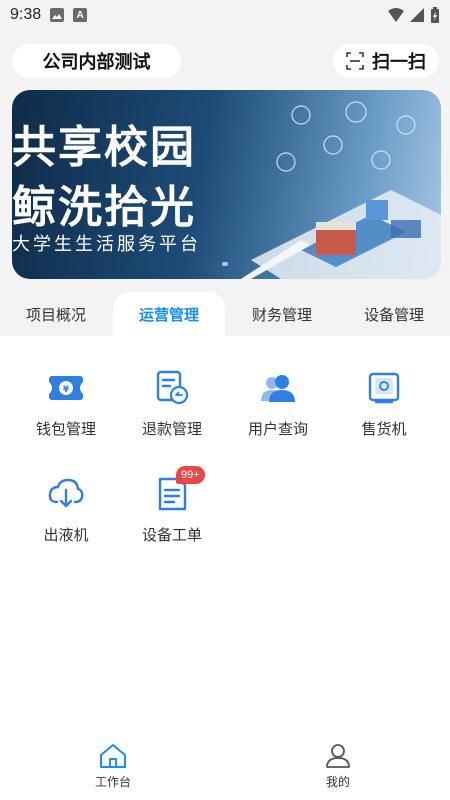 The image size is (450, 800). Describe the element at coordinates (171, 535) in the screenshot. I see `grid-item-label: 设备工单` at that location.